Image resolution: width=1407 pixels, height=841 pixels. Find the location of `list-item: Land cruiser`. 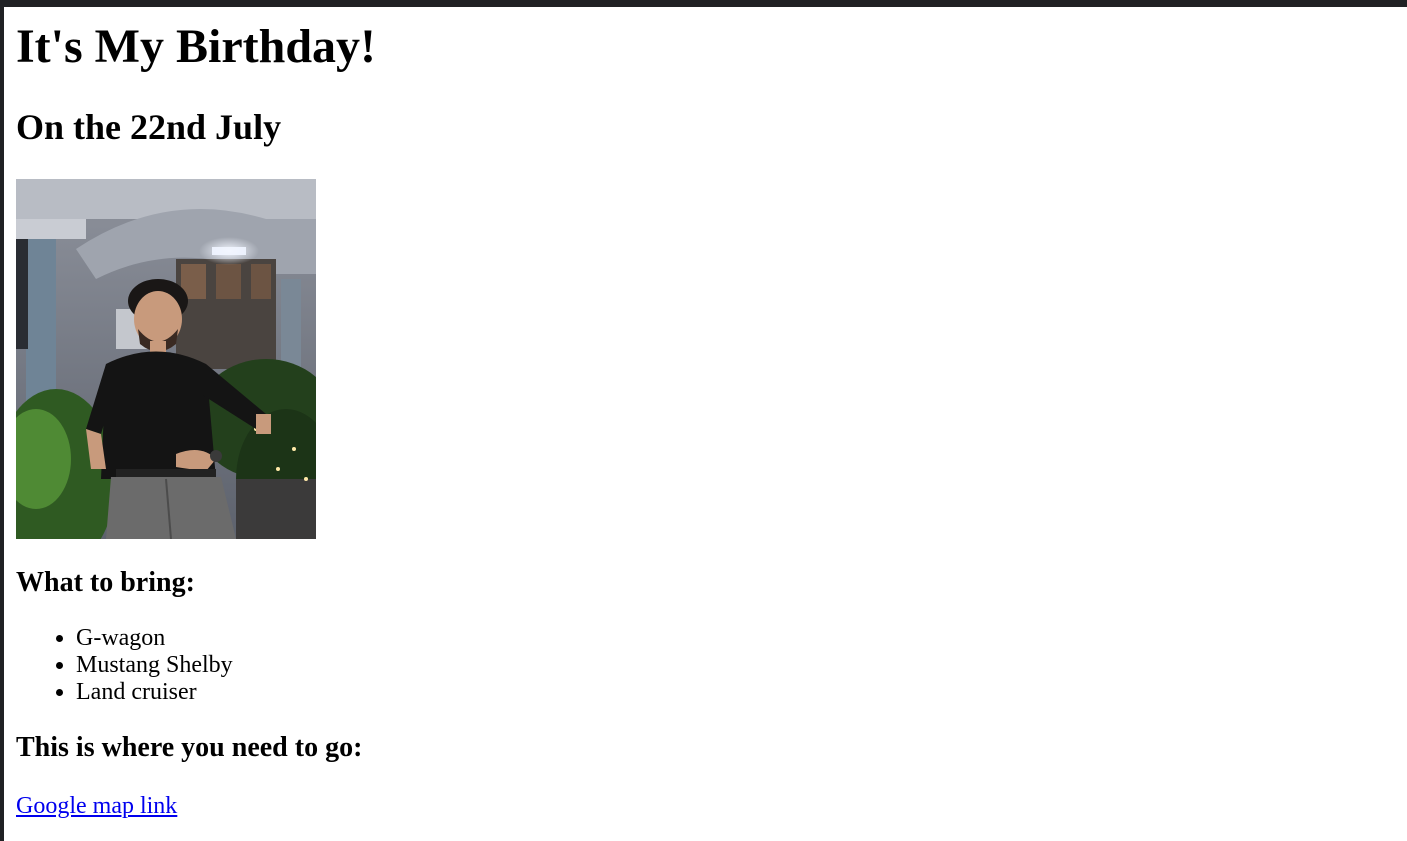

list-item: Land cruiser is located at coordinates (736, 692).